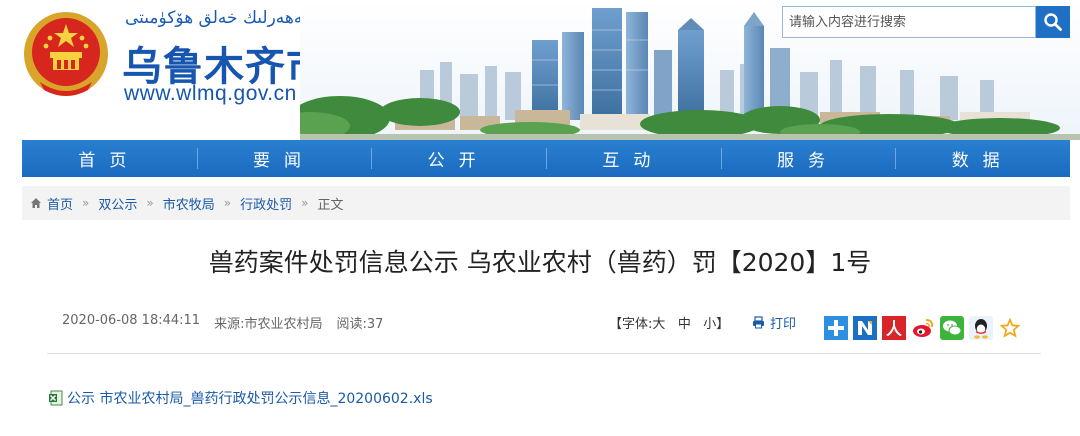  I want to click on search-button, so click(1053, 22).